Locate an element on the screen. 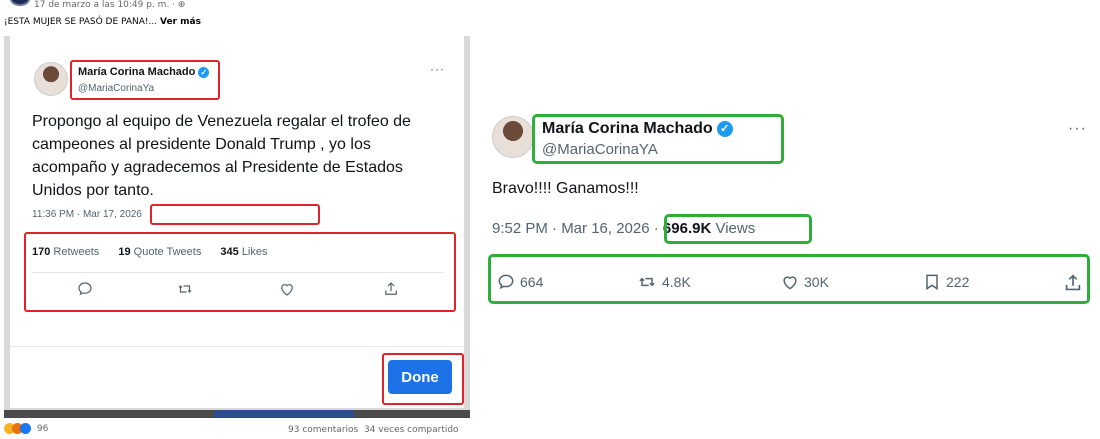  reaction-count: 96 is located at coordinates (42, 429).